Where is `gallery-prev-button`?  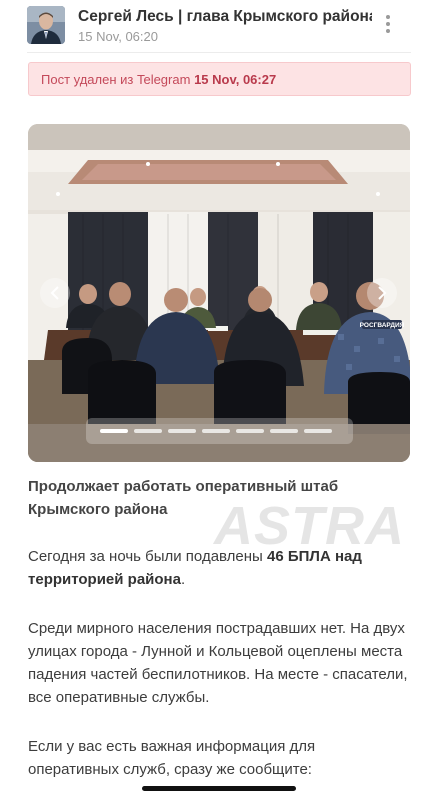
gallery-prev-button is located at coordinates (55, 293).